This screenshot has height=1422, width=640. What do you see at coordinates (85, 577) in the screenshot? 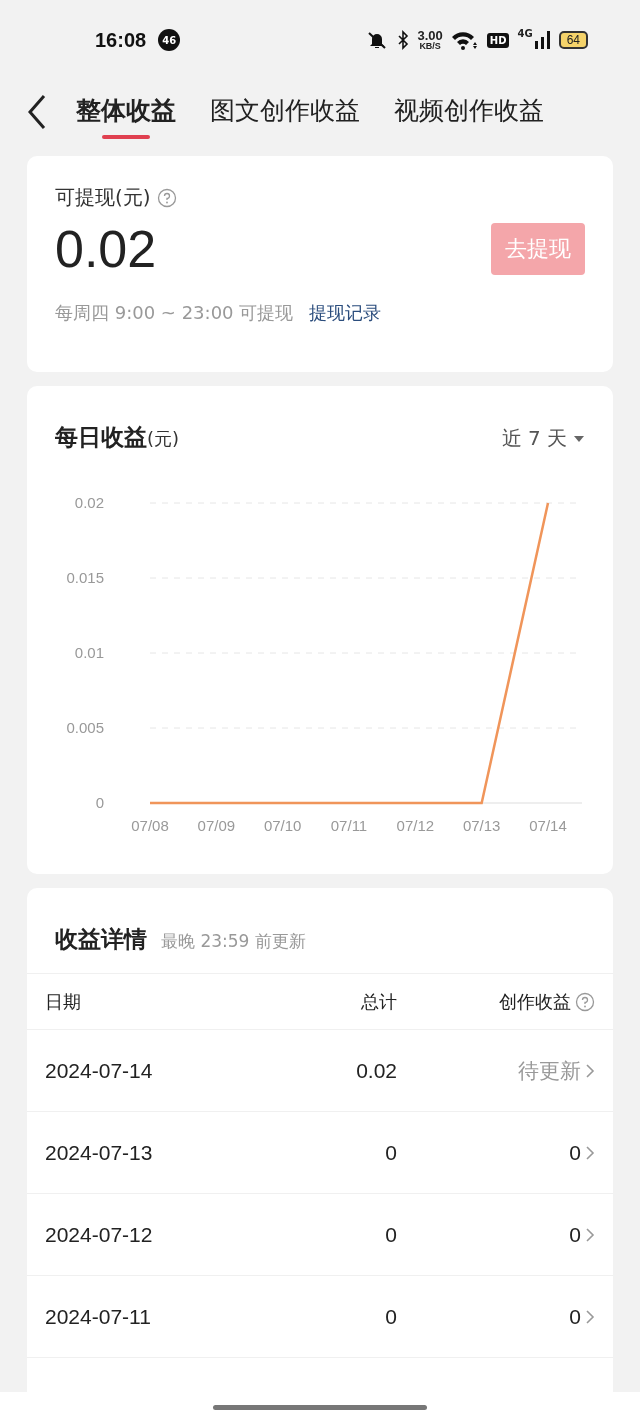
I see `y-tick-label: 0.015` at bounding box center [85, 577].